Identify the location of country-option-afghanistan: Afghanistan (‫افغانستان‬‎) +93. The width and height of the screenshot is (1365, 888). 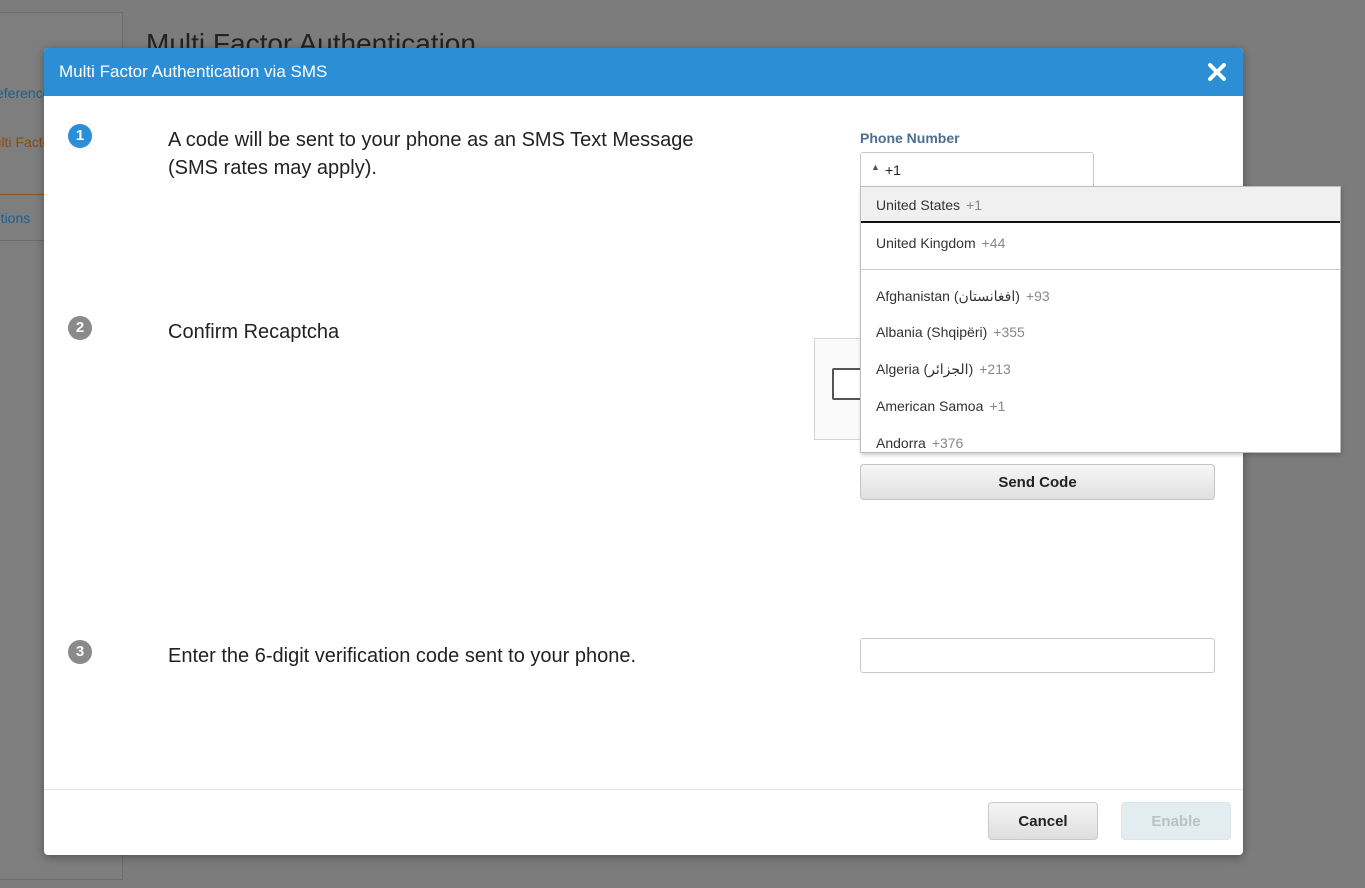
(1100, 296).